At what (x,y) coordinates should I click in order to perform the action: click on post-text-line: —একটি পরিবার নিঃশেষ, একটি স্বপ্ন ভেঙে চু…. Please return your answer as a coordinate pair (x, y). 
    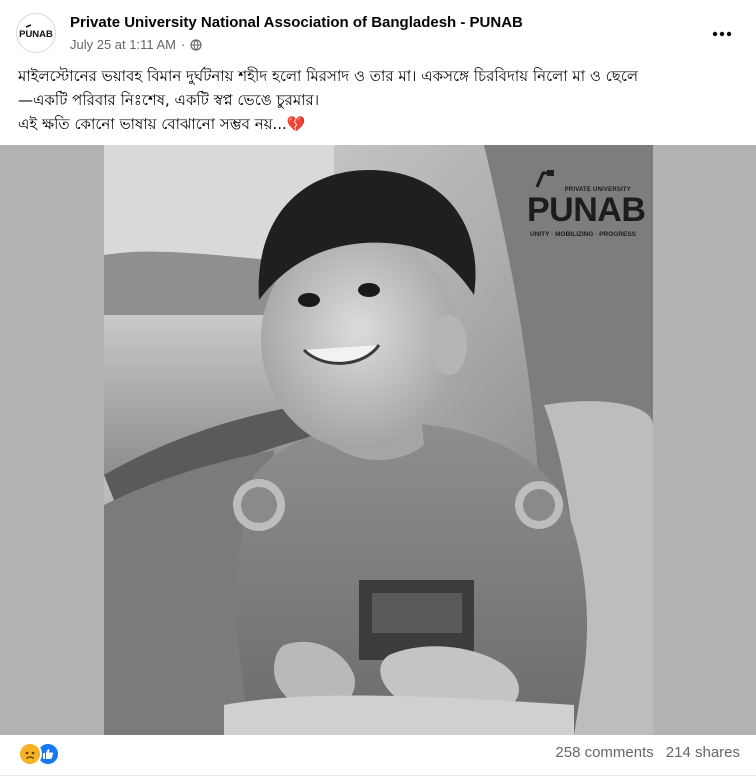
    Looking at the image, I should click on (169, 100).